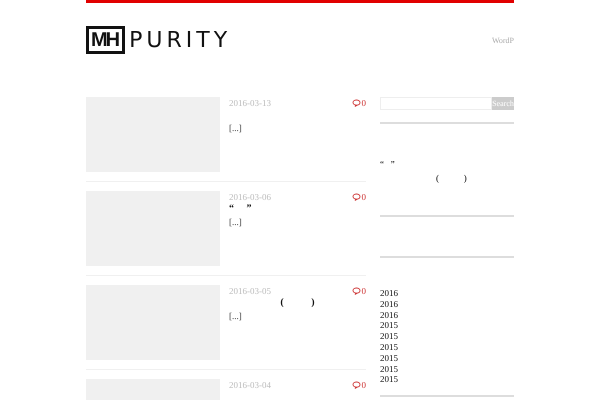 The width and height of the screenshot is (600, 400). Describe the element at coordinates (106, 40) in the screenshot. I see `logo-mark: MH` at that location.